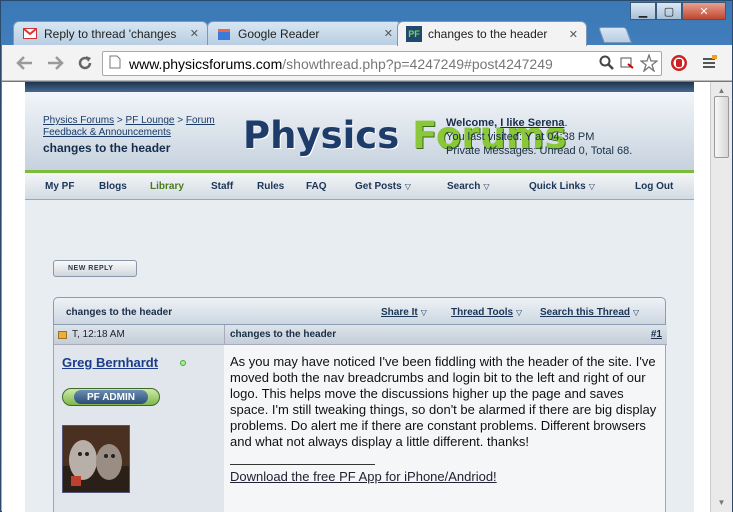 The width and height of the screenshot is (733, 512). I want to click on nav-get-posts-label: Get Posts, so click(378, 186).